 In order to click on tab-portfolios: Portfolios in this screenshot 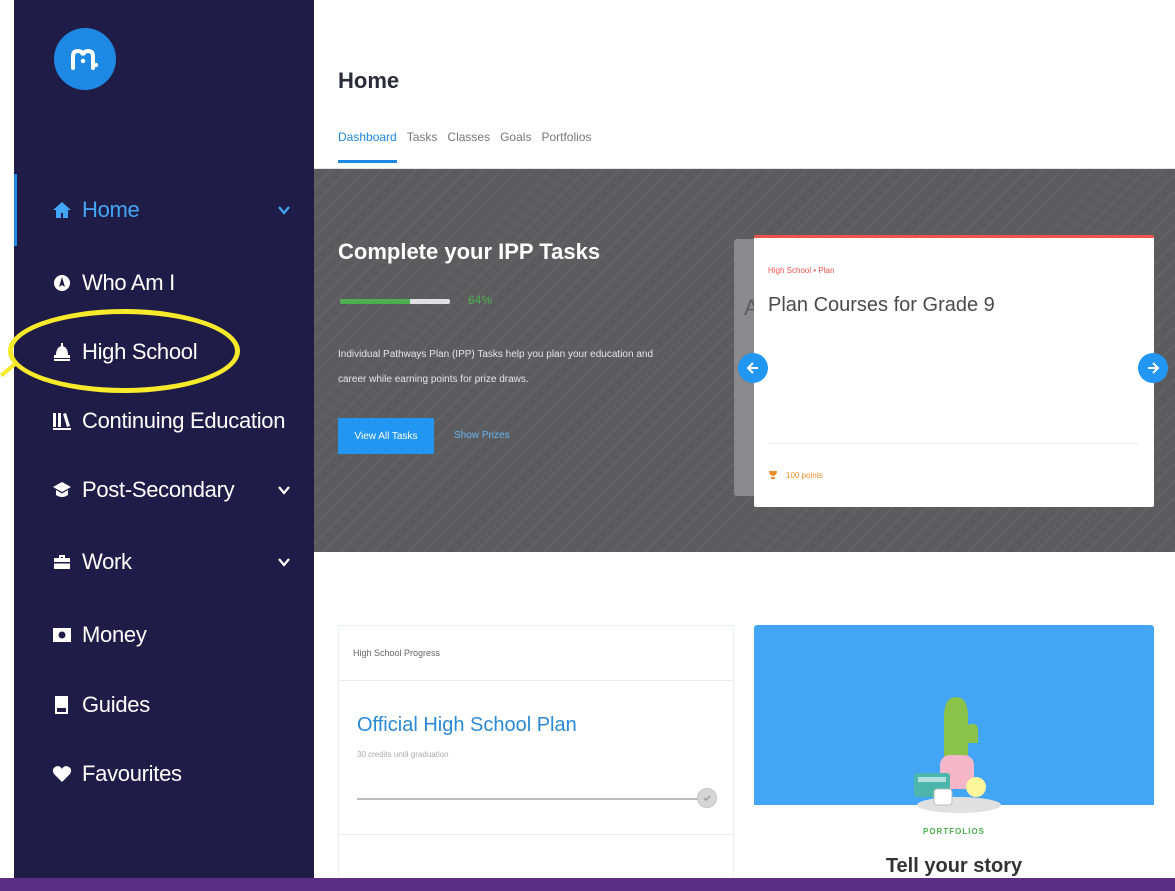, I will do `click(566, 146)`.